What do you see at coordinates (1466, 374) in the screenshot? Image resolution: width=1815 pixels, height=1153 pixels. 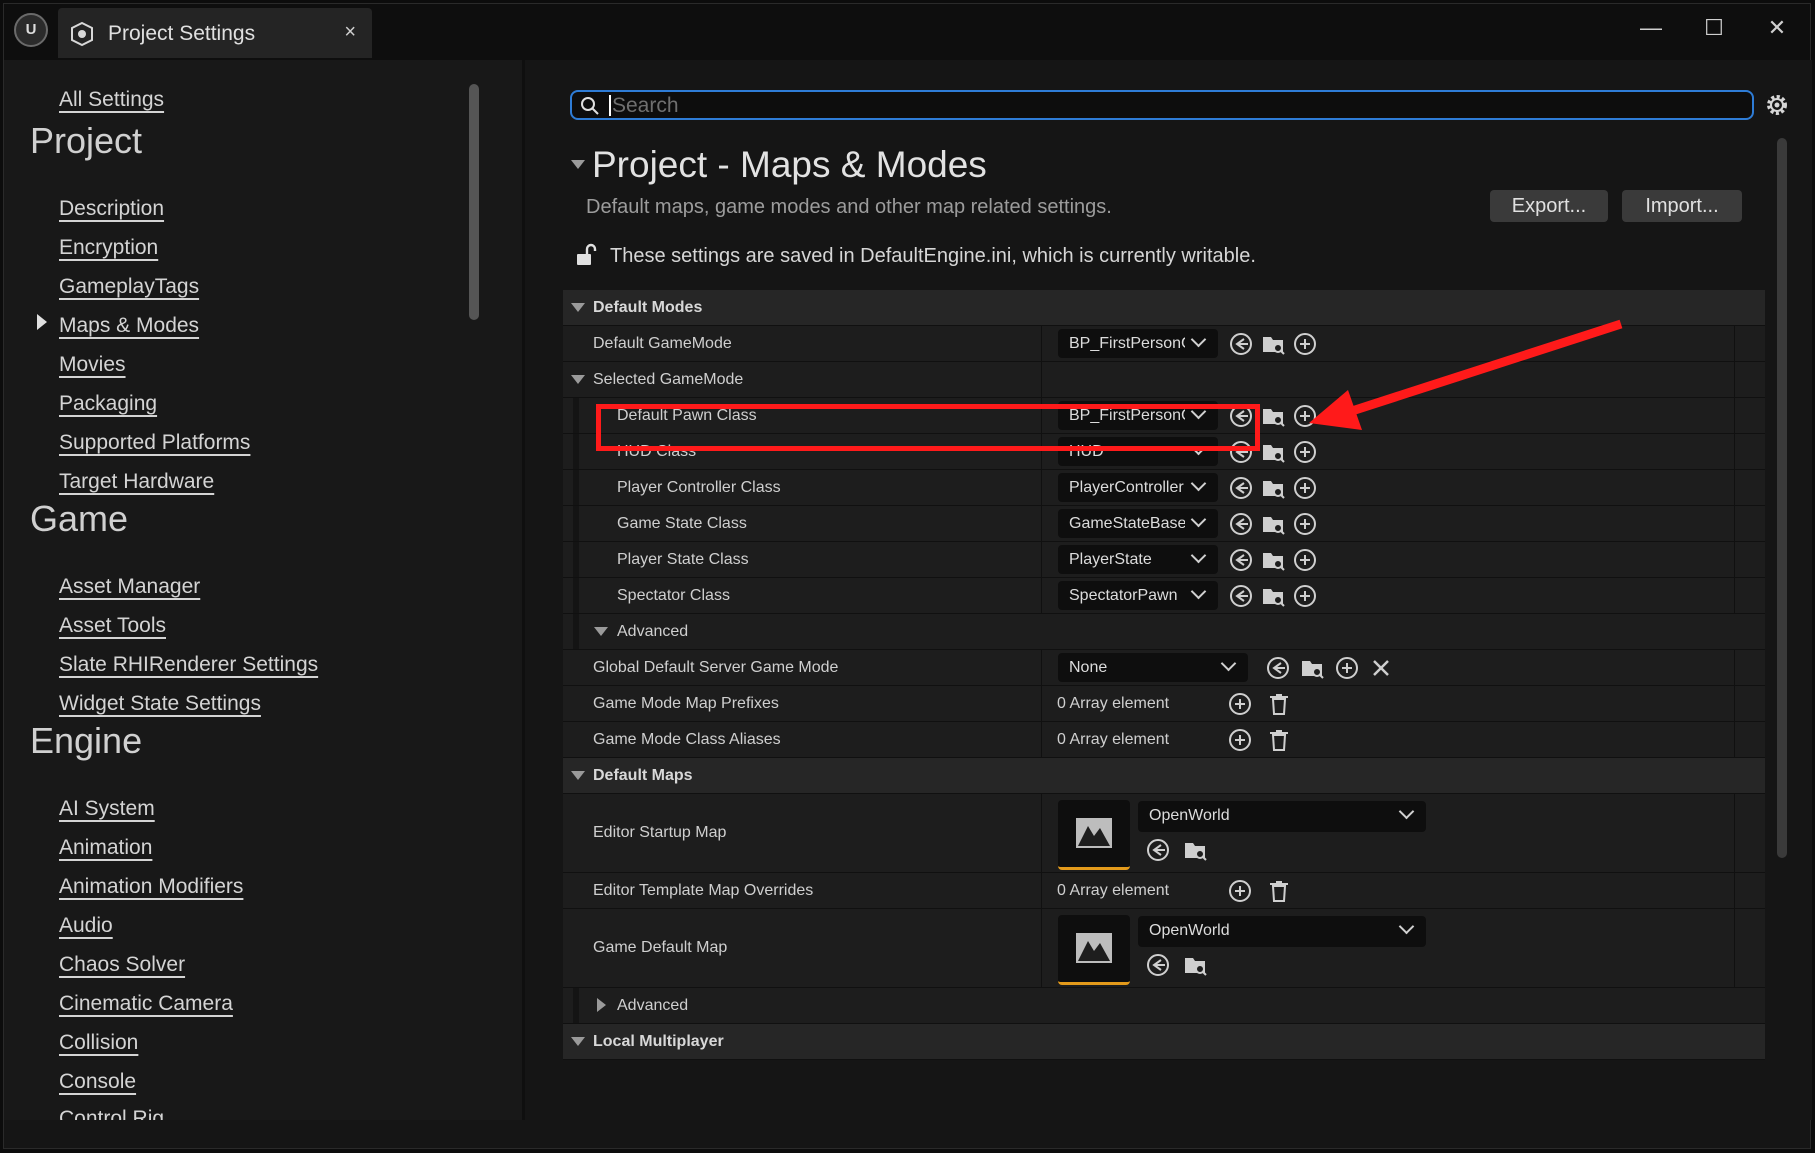 I see `annotation-arrow-icon` at bounding box center [1466, 374].